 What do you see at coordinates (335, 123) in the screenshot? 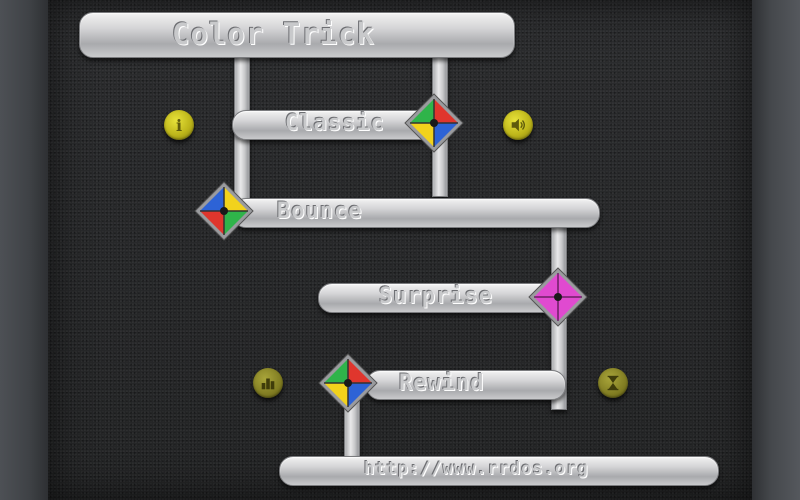
I see `classic-label: Classic` at bounding box center [335, 123].